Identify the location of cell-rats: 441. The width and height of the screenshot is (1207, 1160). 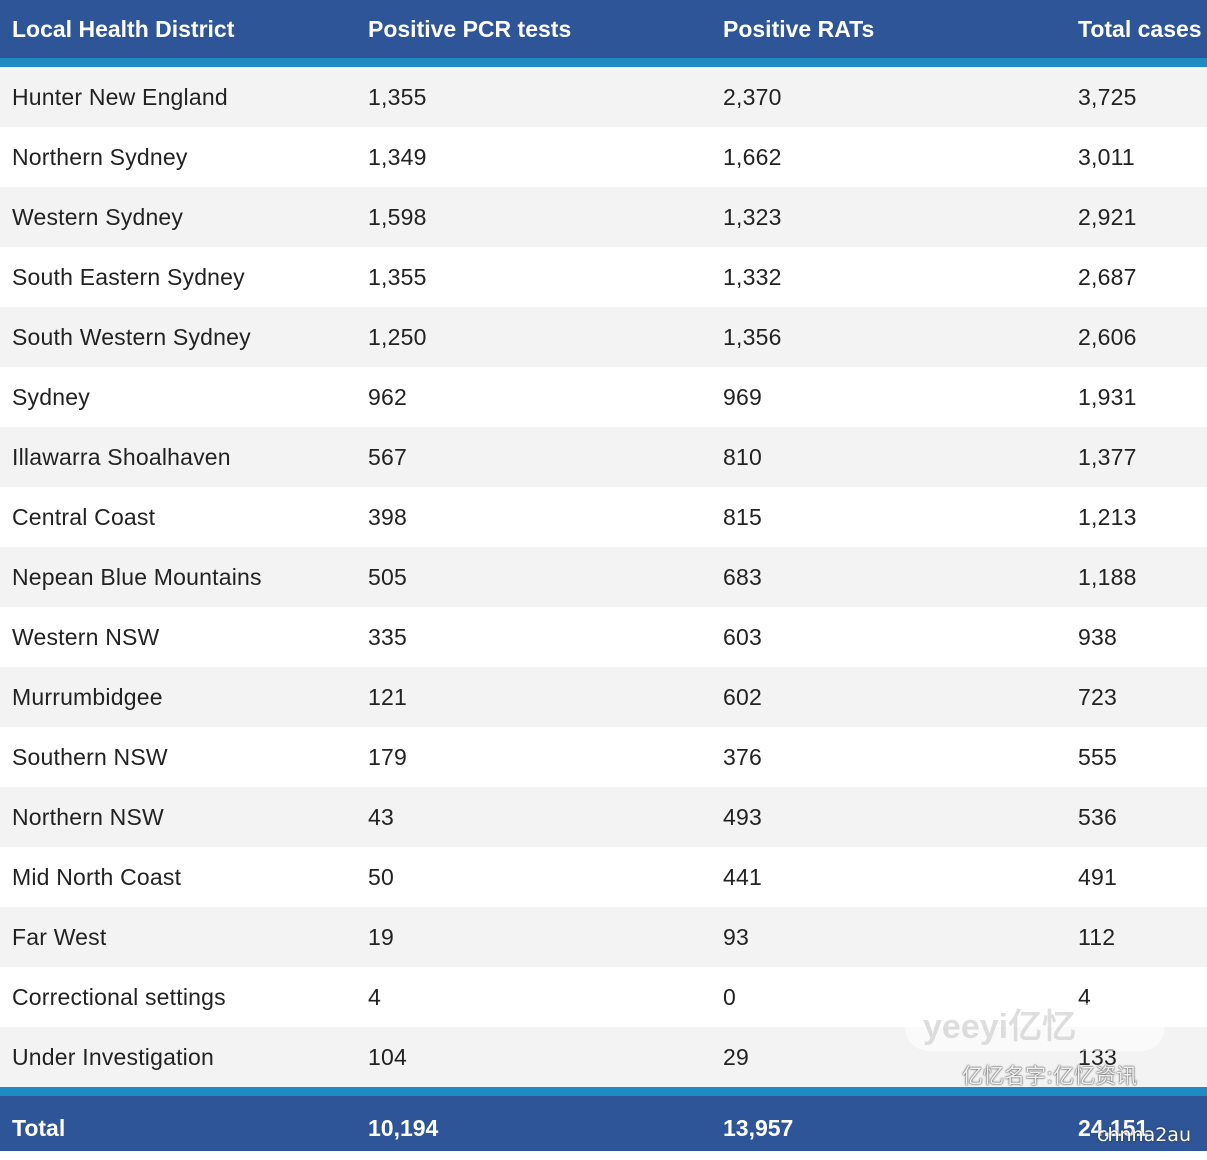
(742, 877).